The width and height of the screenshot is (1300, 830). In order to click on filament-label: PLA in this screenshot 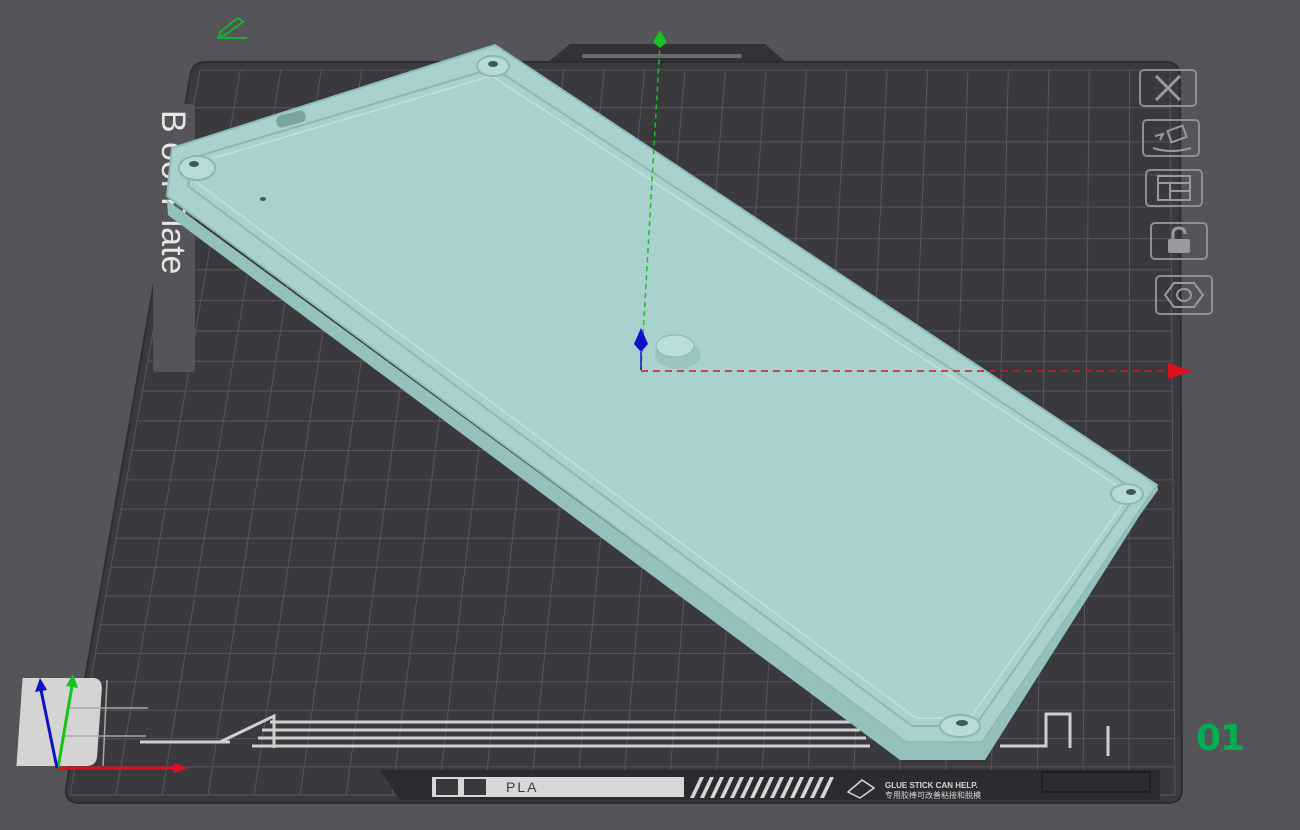, I will do `click(522, 787)`.